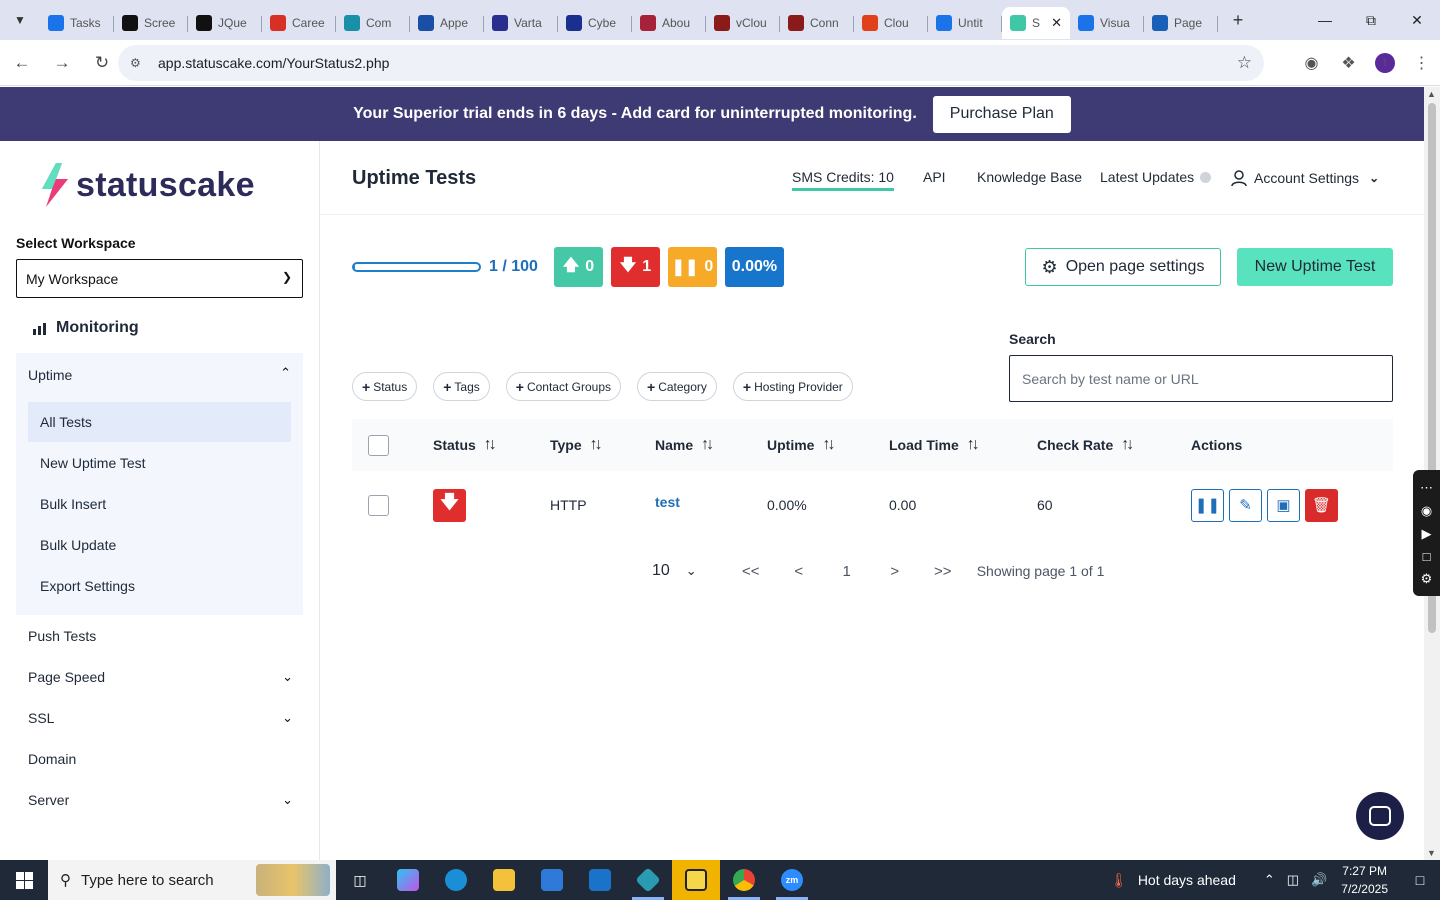 This screenshot has height=900, width=1440. I want to click on sidebar-item: Server ⌄, so click(165, 800).